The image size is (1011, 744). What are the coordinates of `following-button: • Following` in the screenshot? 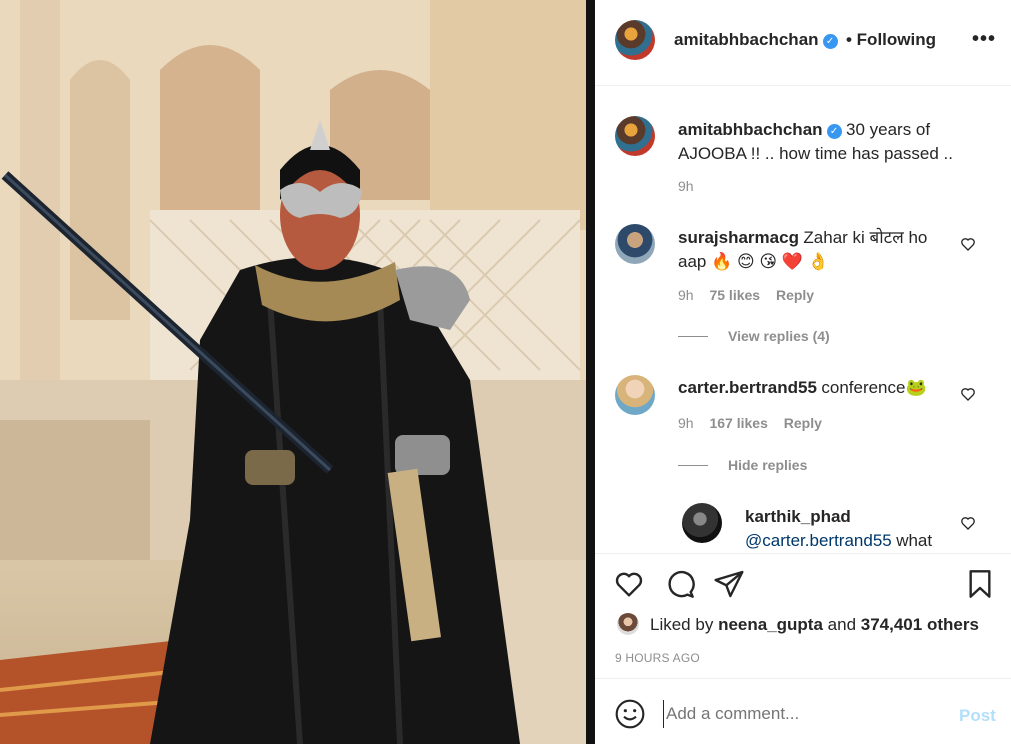 It's located at (891, 39).